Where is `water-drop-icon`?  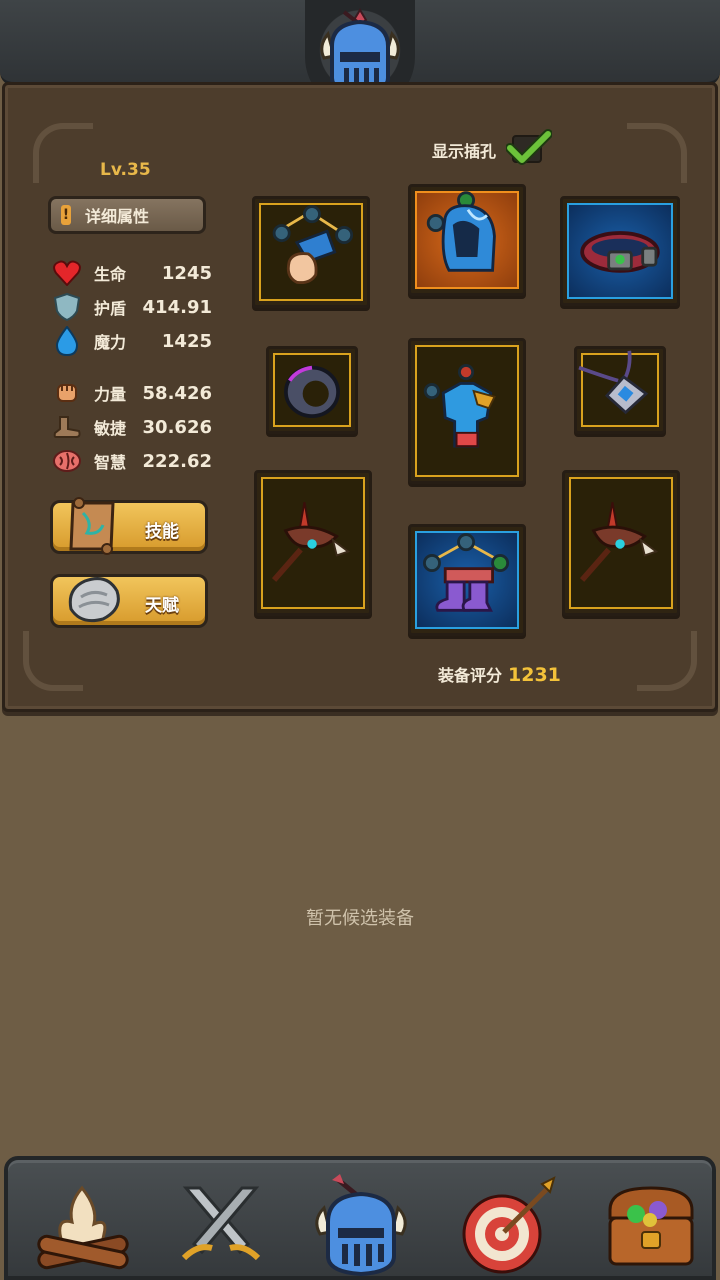 water-drop-icon is located at coordinates (67, 341).